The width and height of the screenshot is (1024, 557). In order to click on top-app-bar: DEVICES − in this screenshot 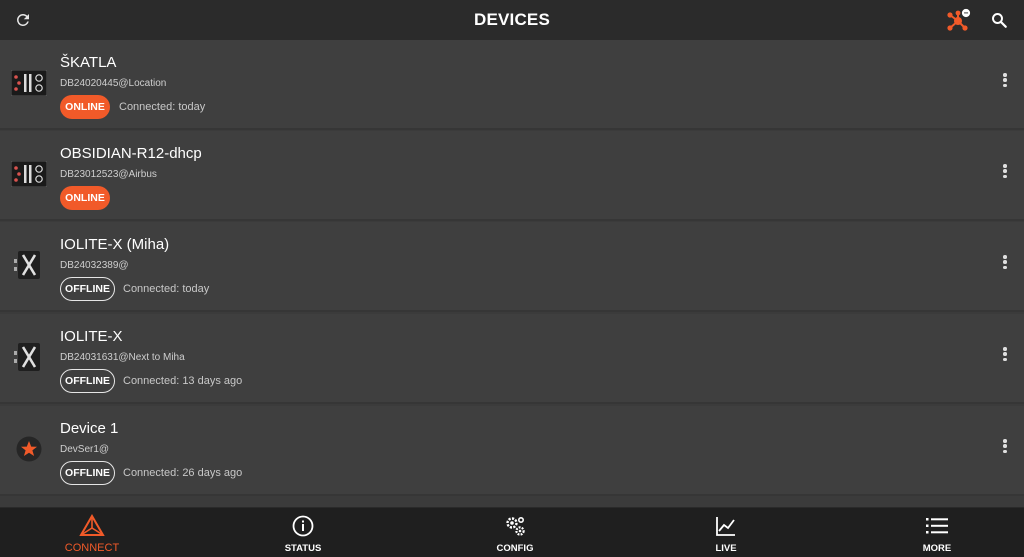, I will do `click(512, 20)`.